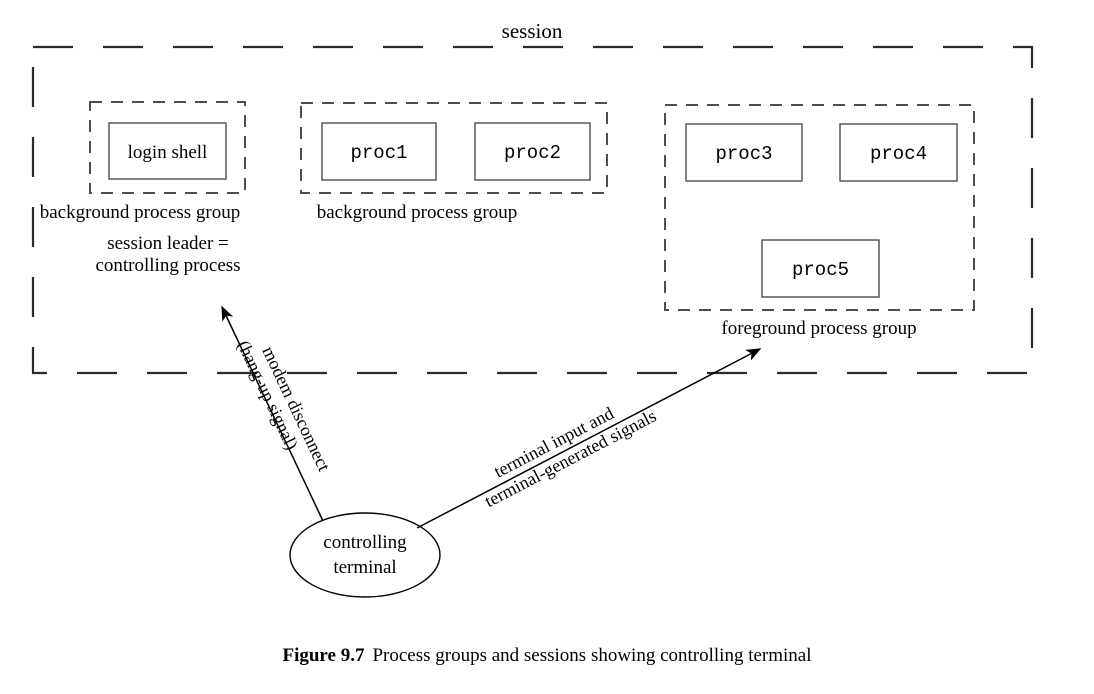 The height and width of the screenshot is (694, 1094). Describe the element at coordinates (898, 154) in the screenshot. I see `process-label-proc4: proc4` at that location.